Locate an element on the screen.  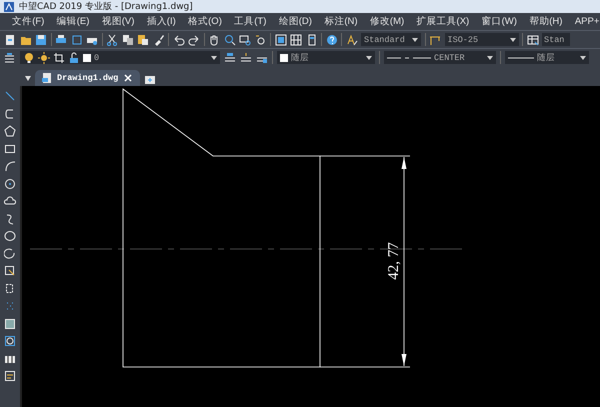
text-icon is located at coordinates (10, 376).